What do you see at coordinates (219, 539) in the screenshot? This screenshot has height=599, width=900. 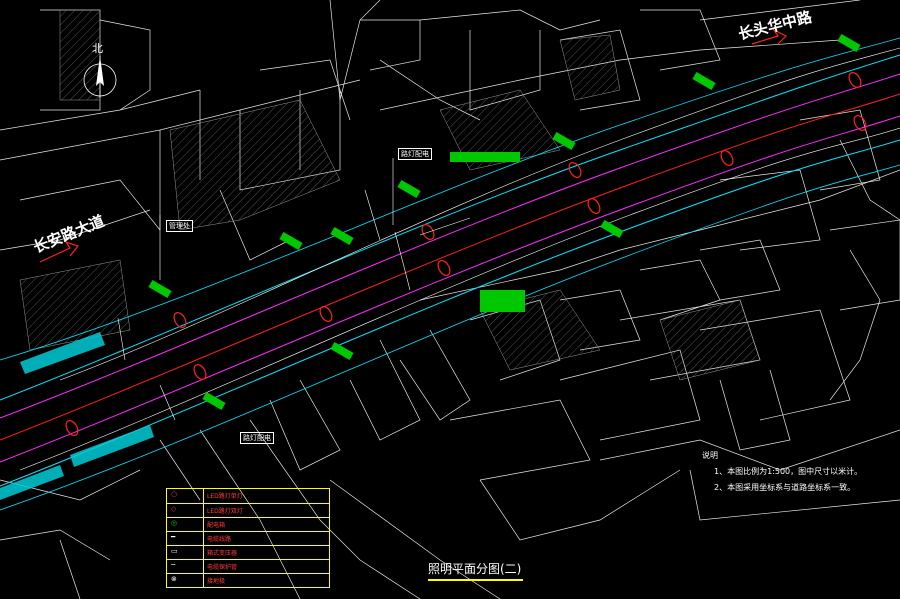 I see `legend-text: 电缆线路` at bounding box center [219, 539].